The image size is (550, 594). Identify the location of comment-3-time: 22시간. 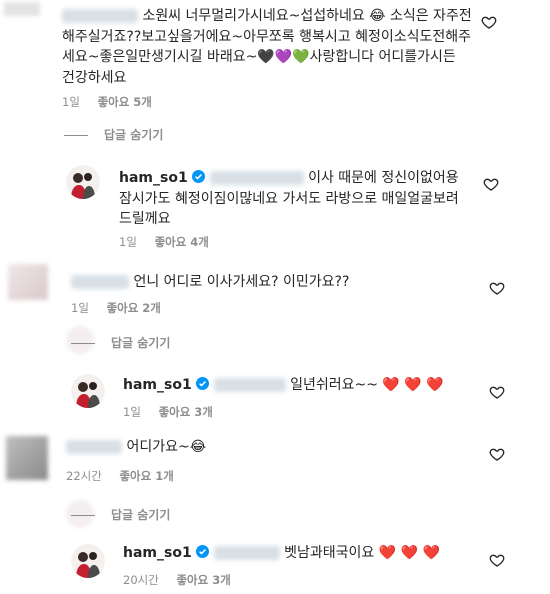
(84, 476).